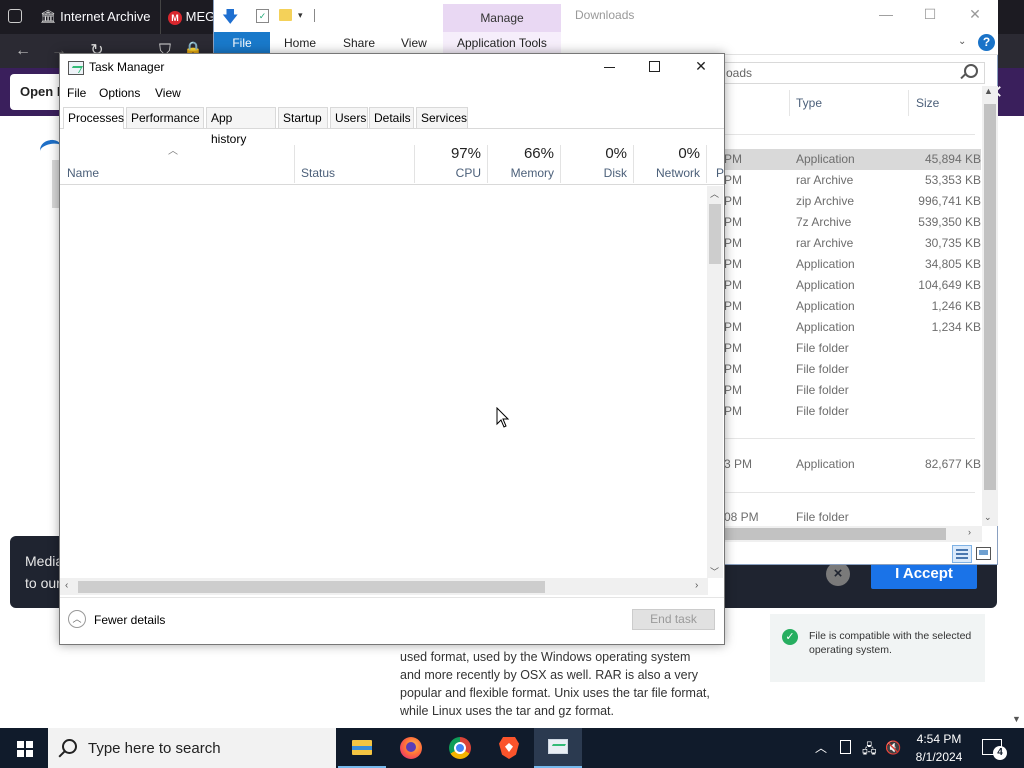  Describe the element at coordinates (939, 757) in the screenshot. I see `clock-date: 8/1/2024` at that location.